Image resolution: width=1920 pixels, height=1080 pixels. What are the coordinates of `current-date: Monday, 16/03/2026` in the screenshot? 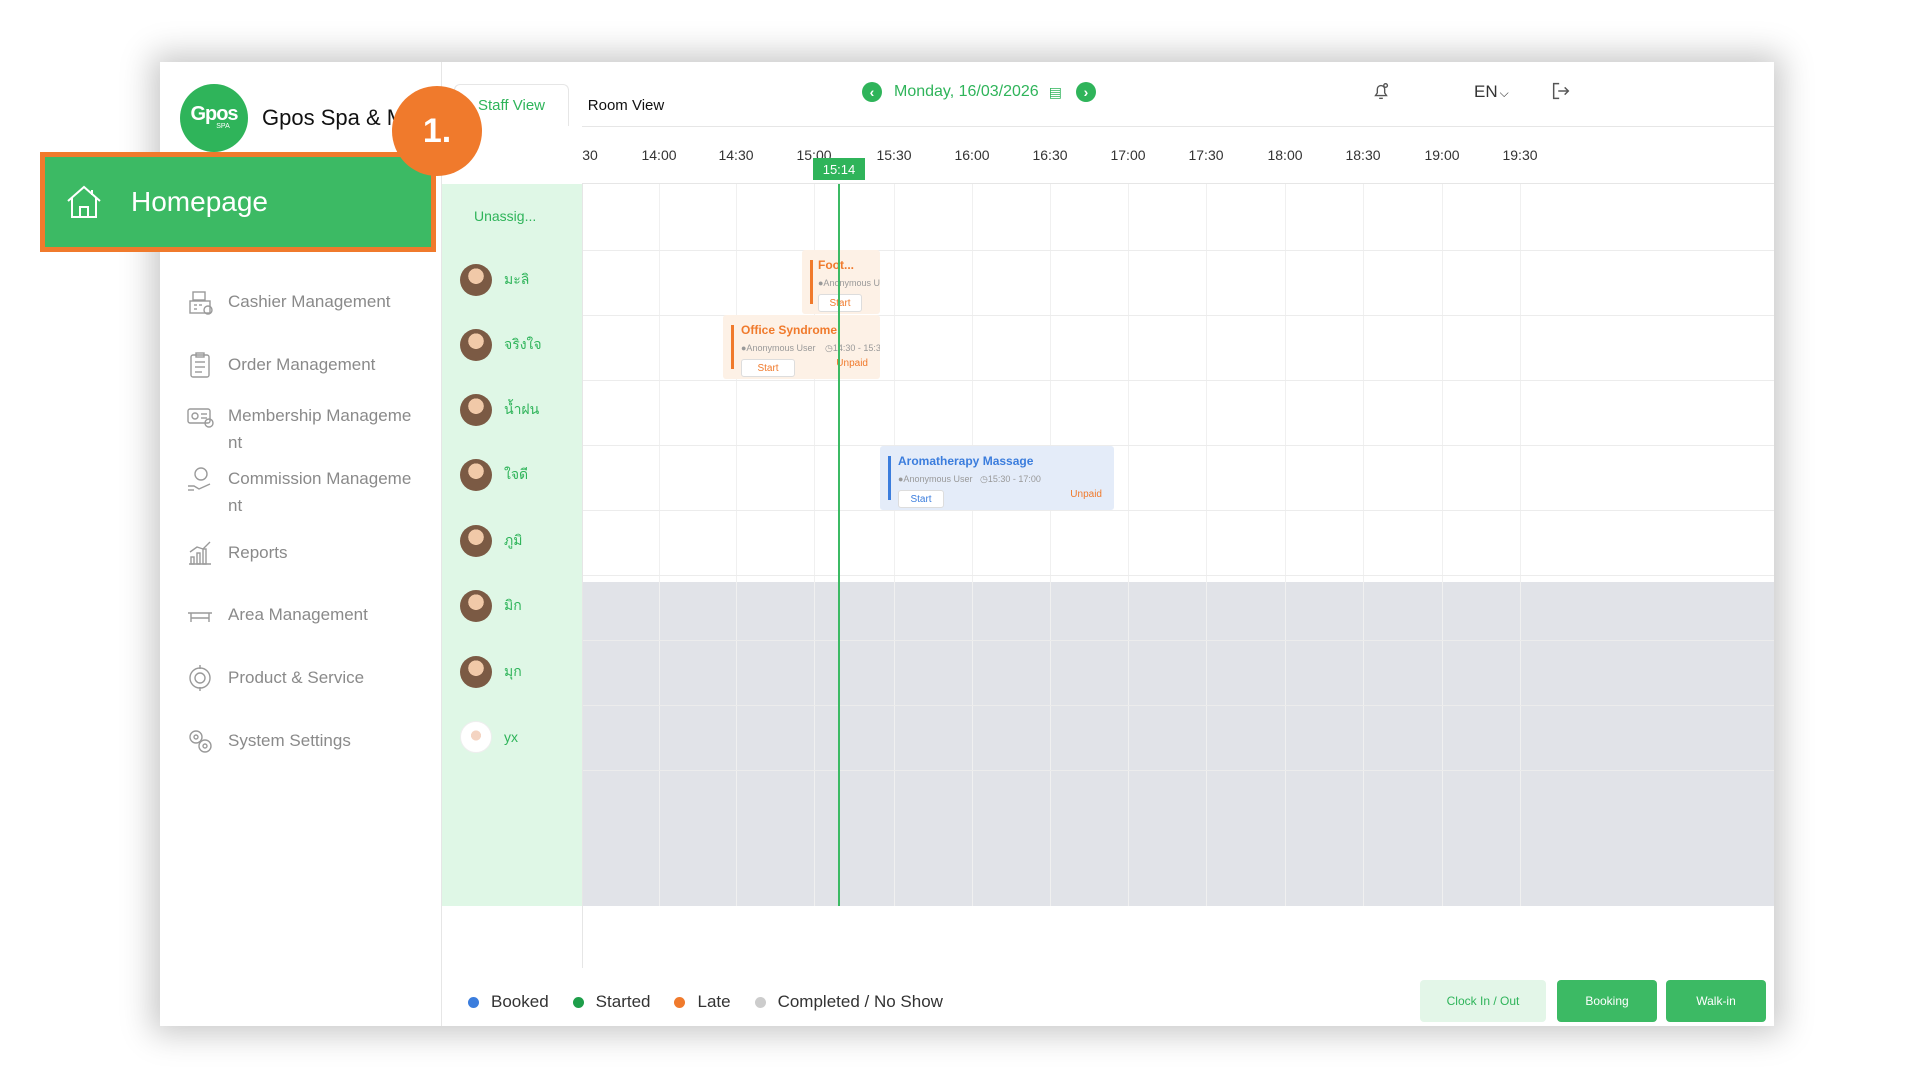 It's located at (966, 92).